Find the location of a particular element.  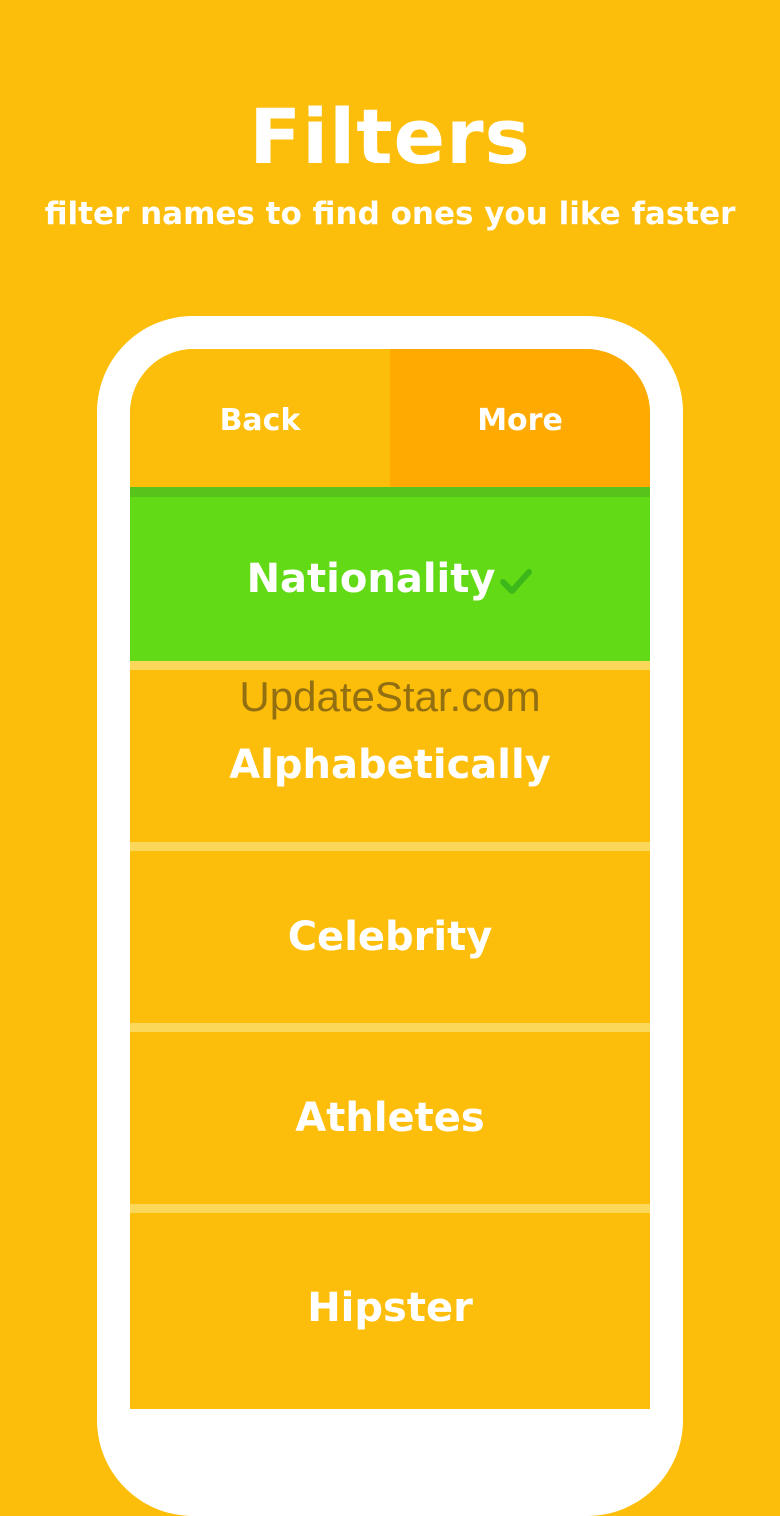

more-button: More is located at coordinates (520, 419).